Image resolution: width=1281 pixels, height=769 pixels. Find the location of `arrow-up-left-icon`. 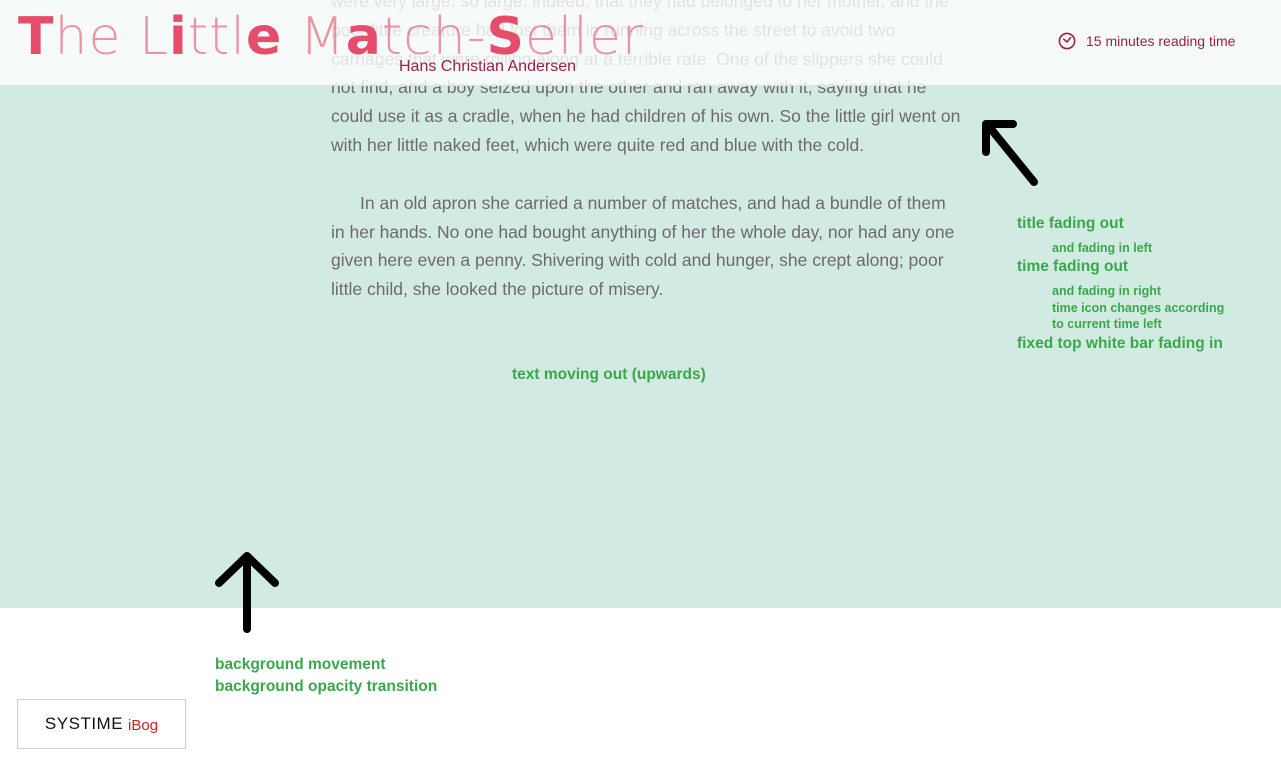

arrow-up-left-icon is located at coordinates (1010, 153).